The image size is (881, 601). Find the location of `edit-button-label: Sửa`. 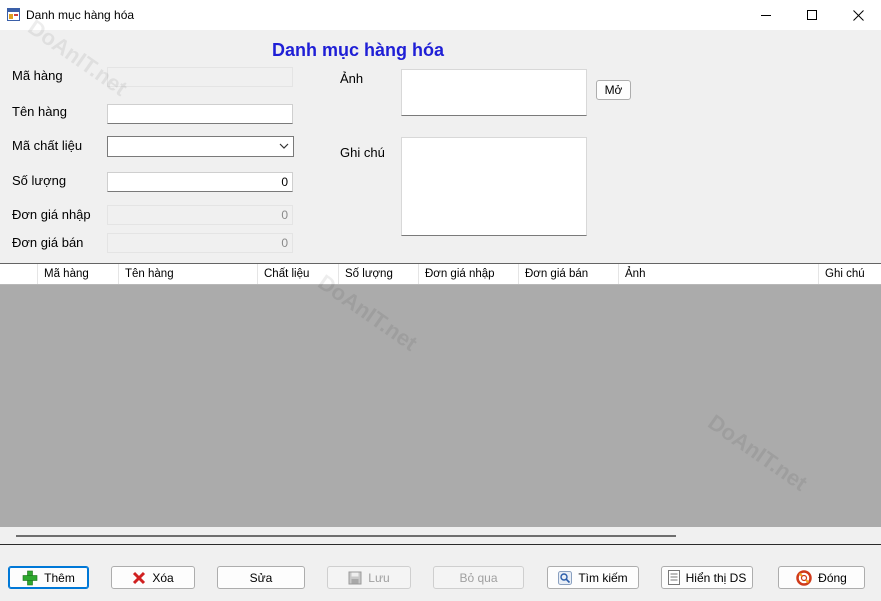

edit-button-label: Sửa is located at coordinates (261, 577).